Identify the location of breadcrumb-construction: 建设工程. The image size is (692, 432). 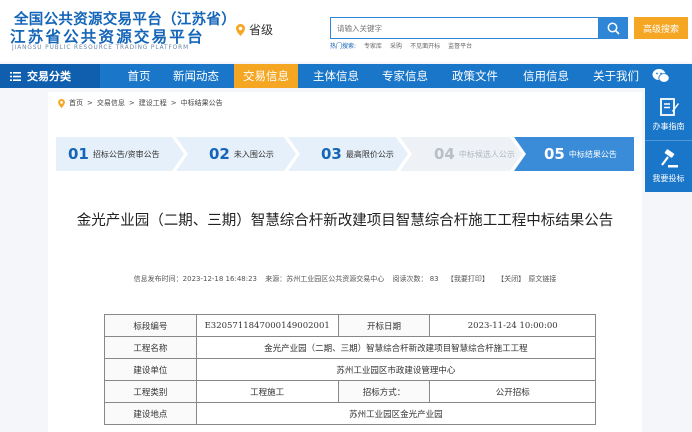
(153, 103).